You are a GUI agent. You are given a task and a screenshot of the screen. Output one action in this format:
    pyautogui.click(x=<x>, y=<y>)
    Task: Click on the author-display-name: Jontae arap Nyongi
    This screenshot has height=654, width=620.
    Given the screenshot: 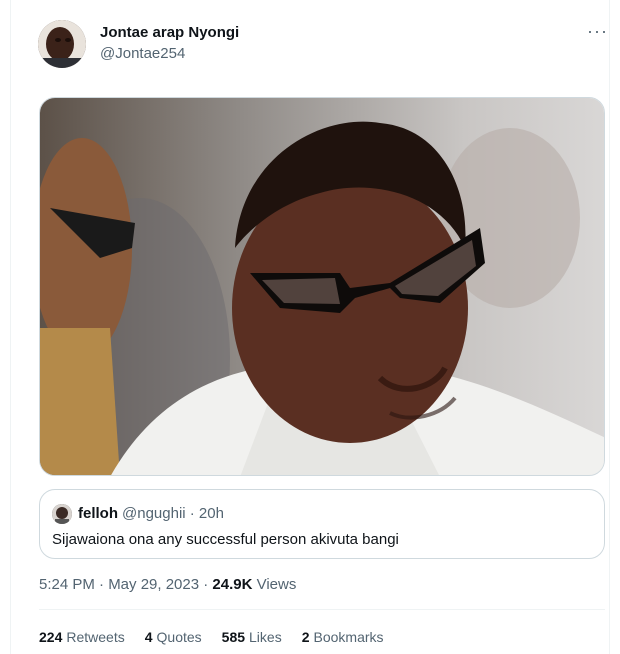 What is the action you would take?
    pyautogui.click(x=169, y=32)
    